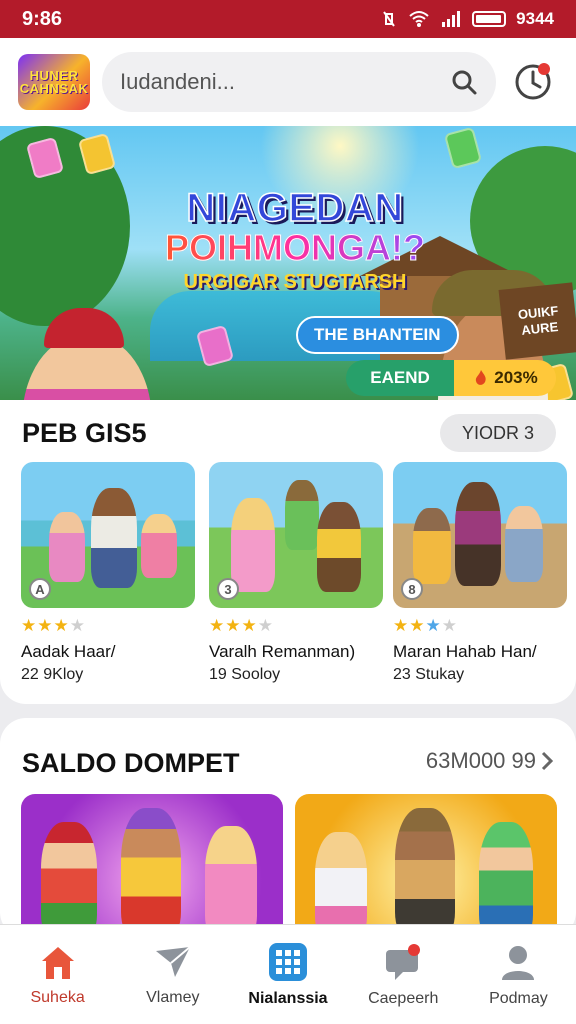 Image resolution: width=576 pixels, height=1024 pixels. What do you see at coordinates (57, 962) in the screenshot?
I see `home-icon` at bounding box center [57, 962].